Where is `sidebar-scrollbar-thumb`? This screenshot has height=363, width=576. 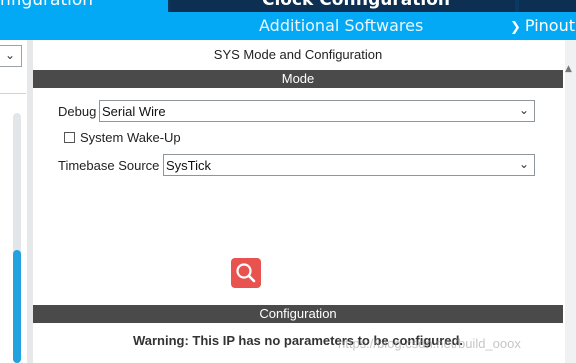 sidebar-scrollbar-thumb is located at coordinates (17, 306).